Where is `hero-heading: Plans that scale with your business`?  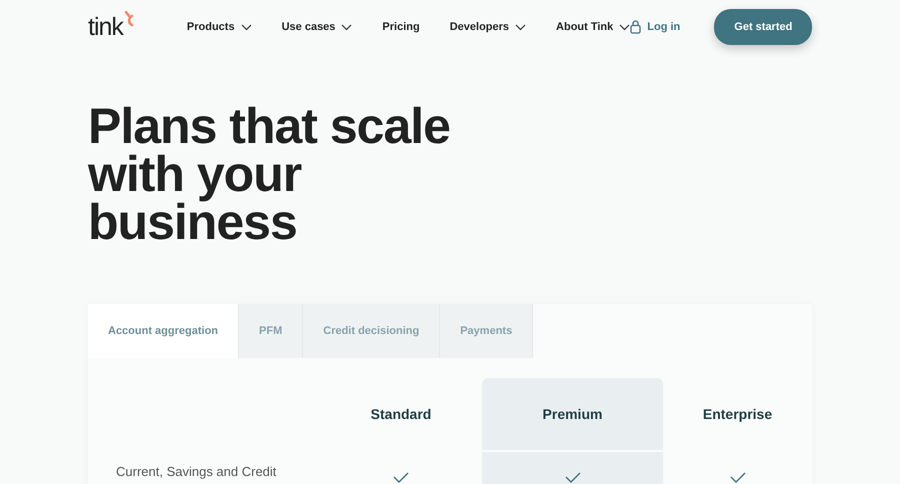
hero-heading: Plans that scale with your business is located at coordinates (269, 174).